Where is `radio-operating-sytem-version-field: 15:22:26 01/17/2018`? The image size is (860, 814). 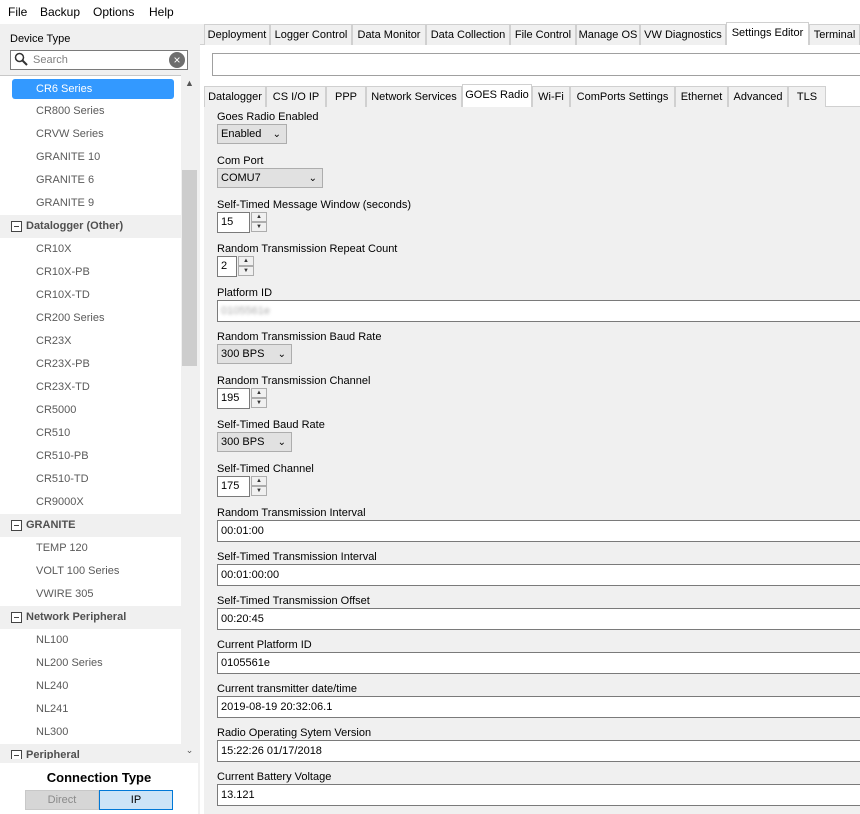 radio-operating-sytem-version-field: 15:22:26 01/17/2018 is located at coordinates (538, 751).